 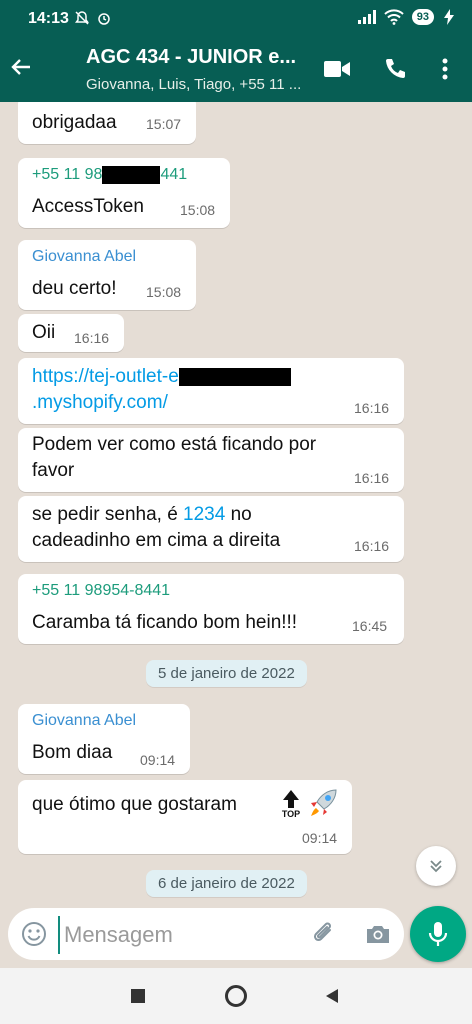 I want to click on attach-button, so click(x=324, y=934).